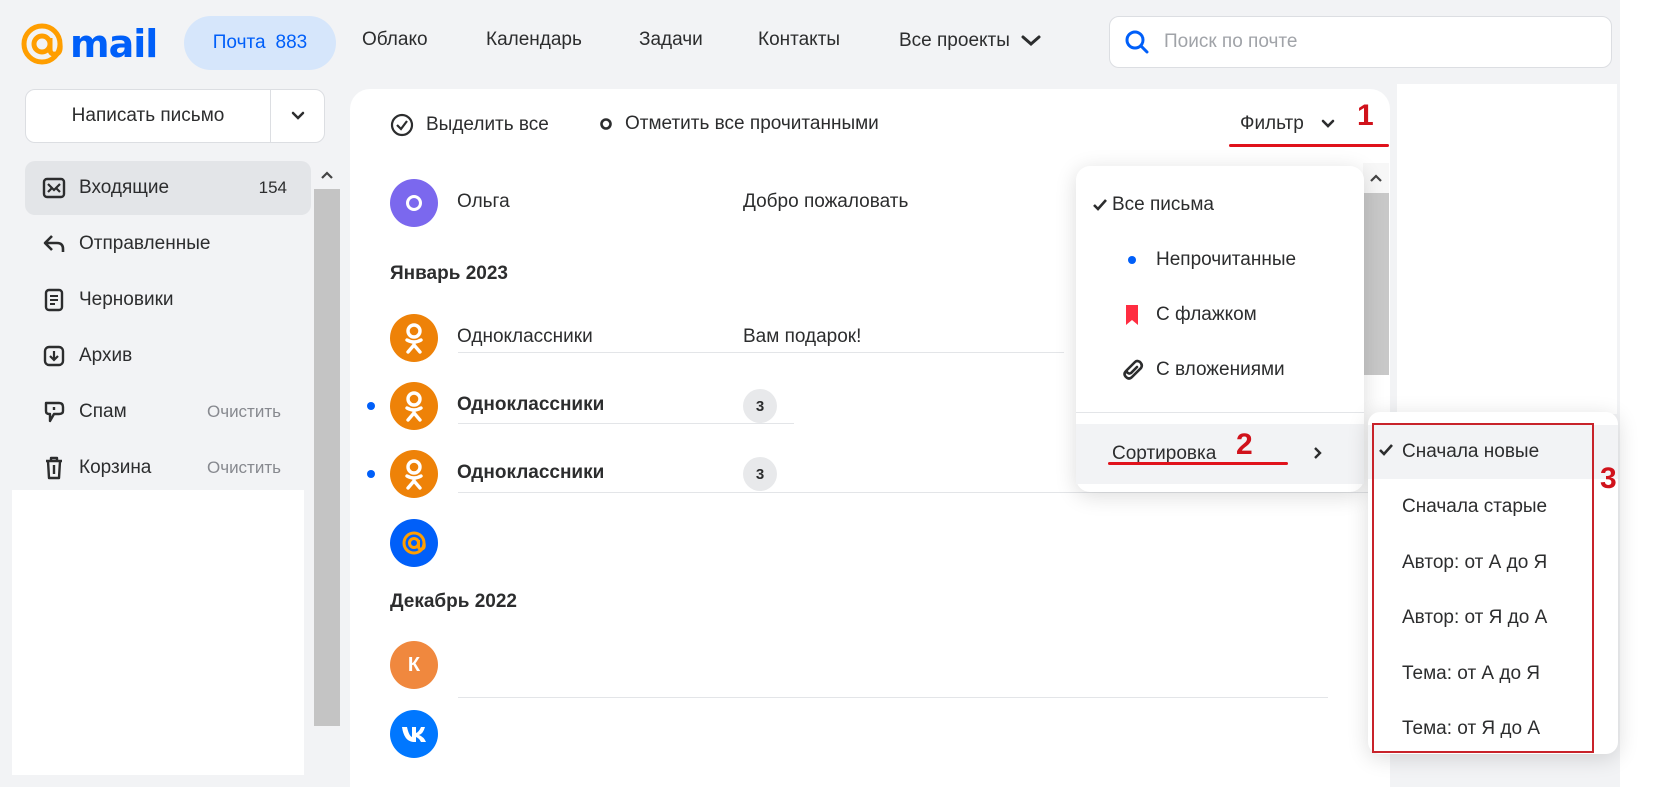 The height and width of the screenshot is (787, 1658). I want to click on nav-all-projects-label: Все проекты, so click(954, 40).